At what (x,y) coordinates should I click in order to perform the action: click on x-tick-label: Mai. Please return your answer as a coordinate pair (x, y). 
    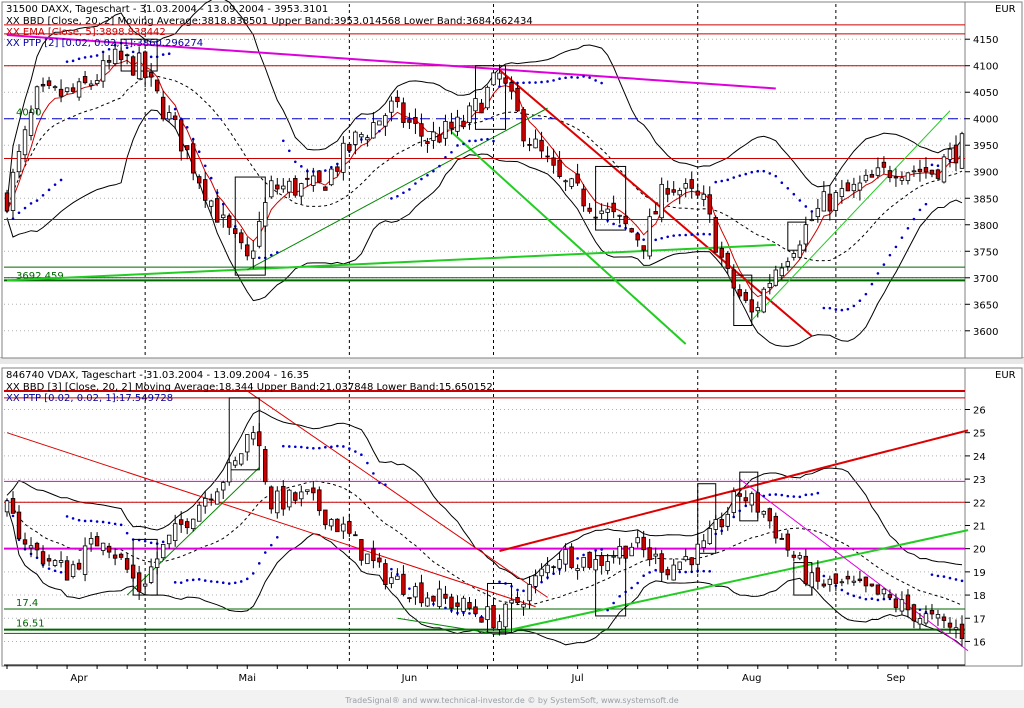
    Looking at the image, I should click on (247, 678).